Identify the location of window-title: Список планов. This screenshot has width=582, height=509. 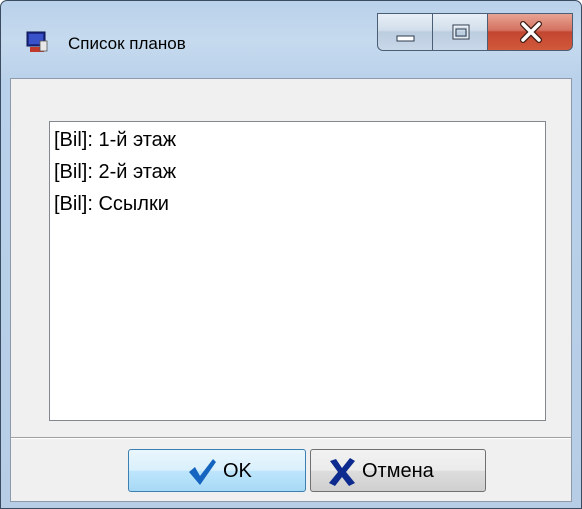
(127, 43).